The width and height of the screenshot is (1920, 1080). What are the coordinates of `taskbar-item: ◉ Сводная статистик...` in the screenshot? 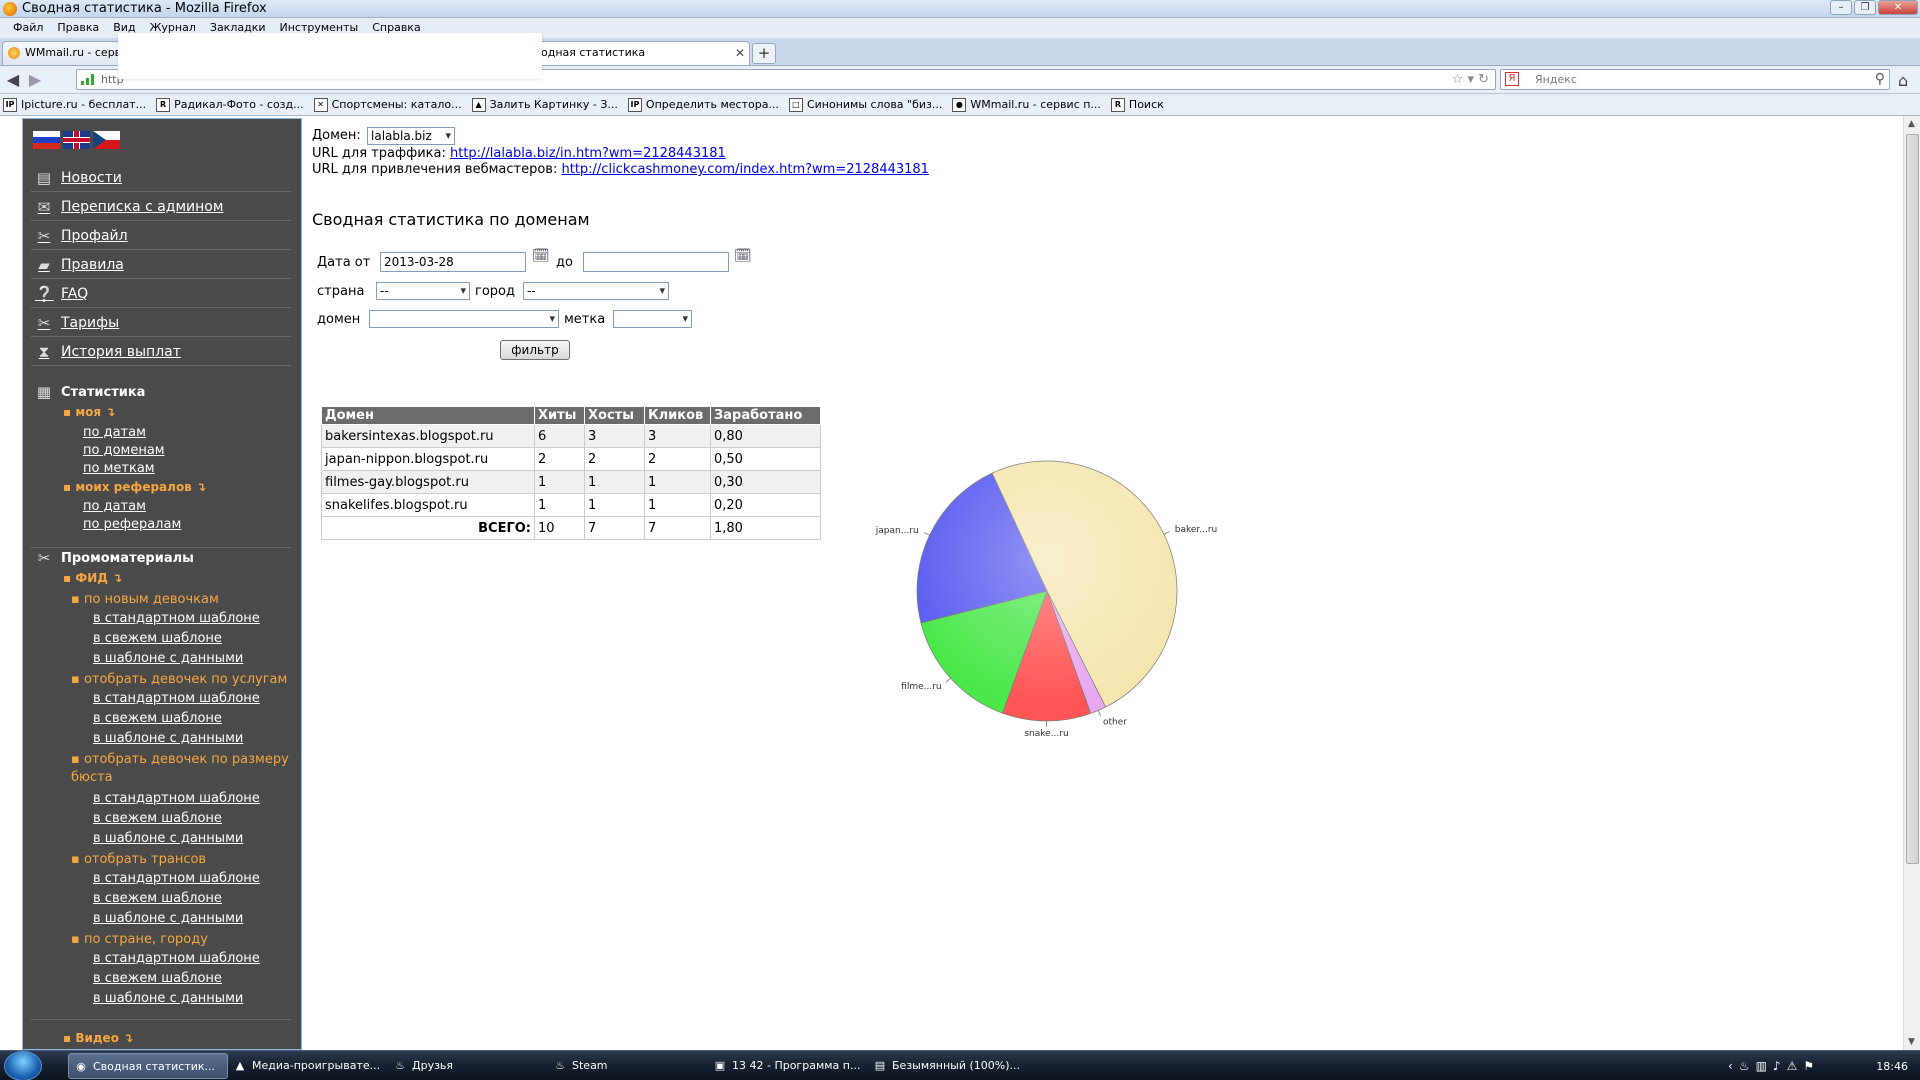 It's located at (148, 1066).